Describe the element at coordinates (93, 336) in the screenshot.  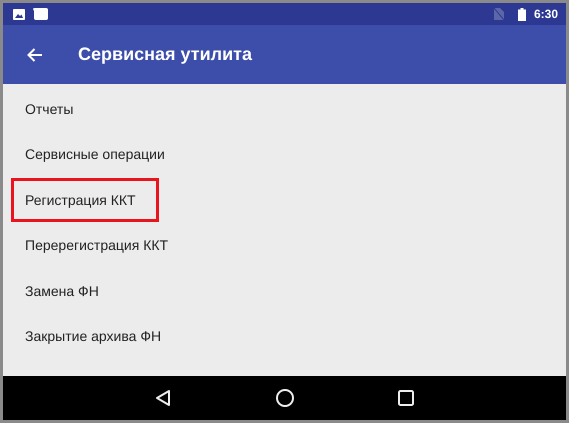
I see `menu-item: Закрытие архива ФН` at that location.